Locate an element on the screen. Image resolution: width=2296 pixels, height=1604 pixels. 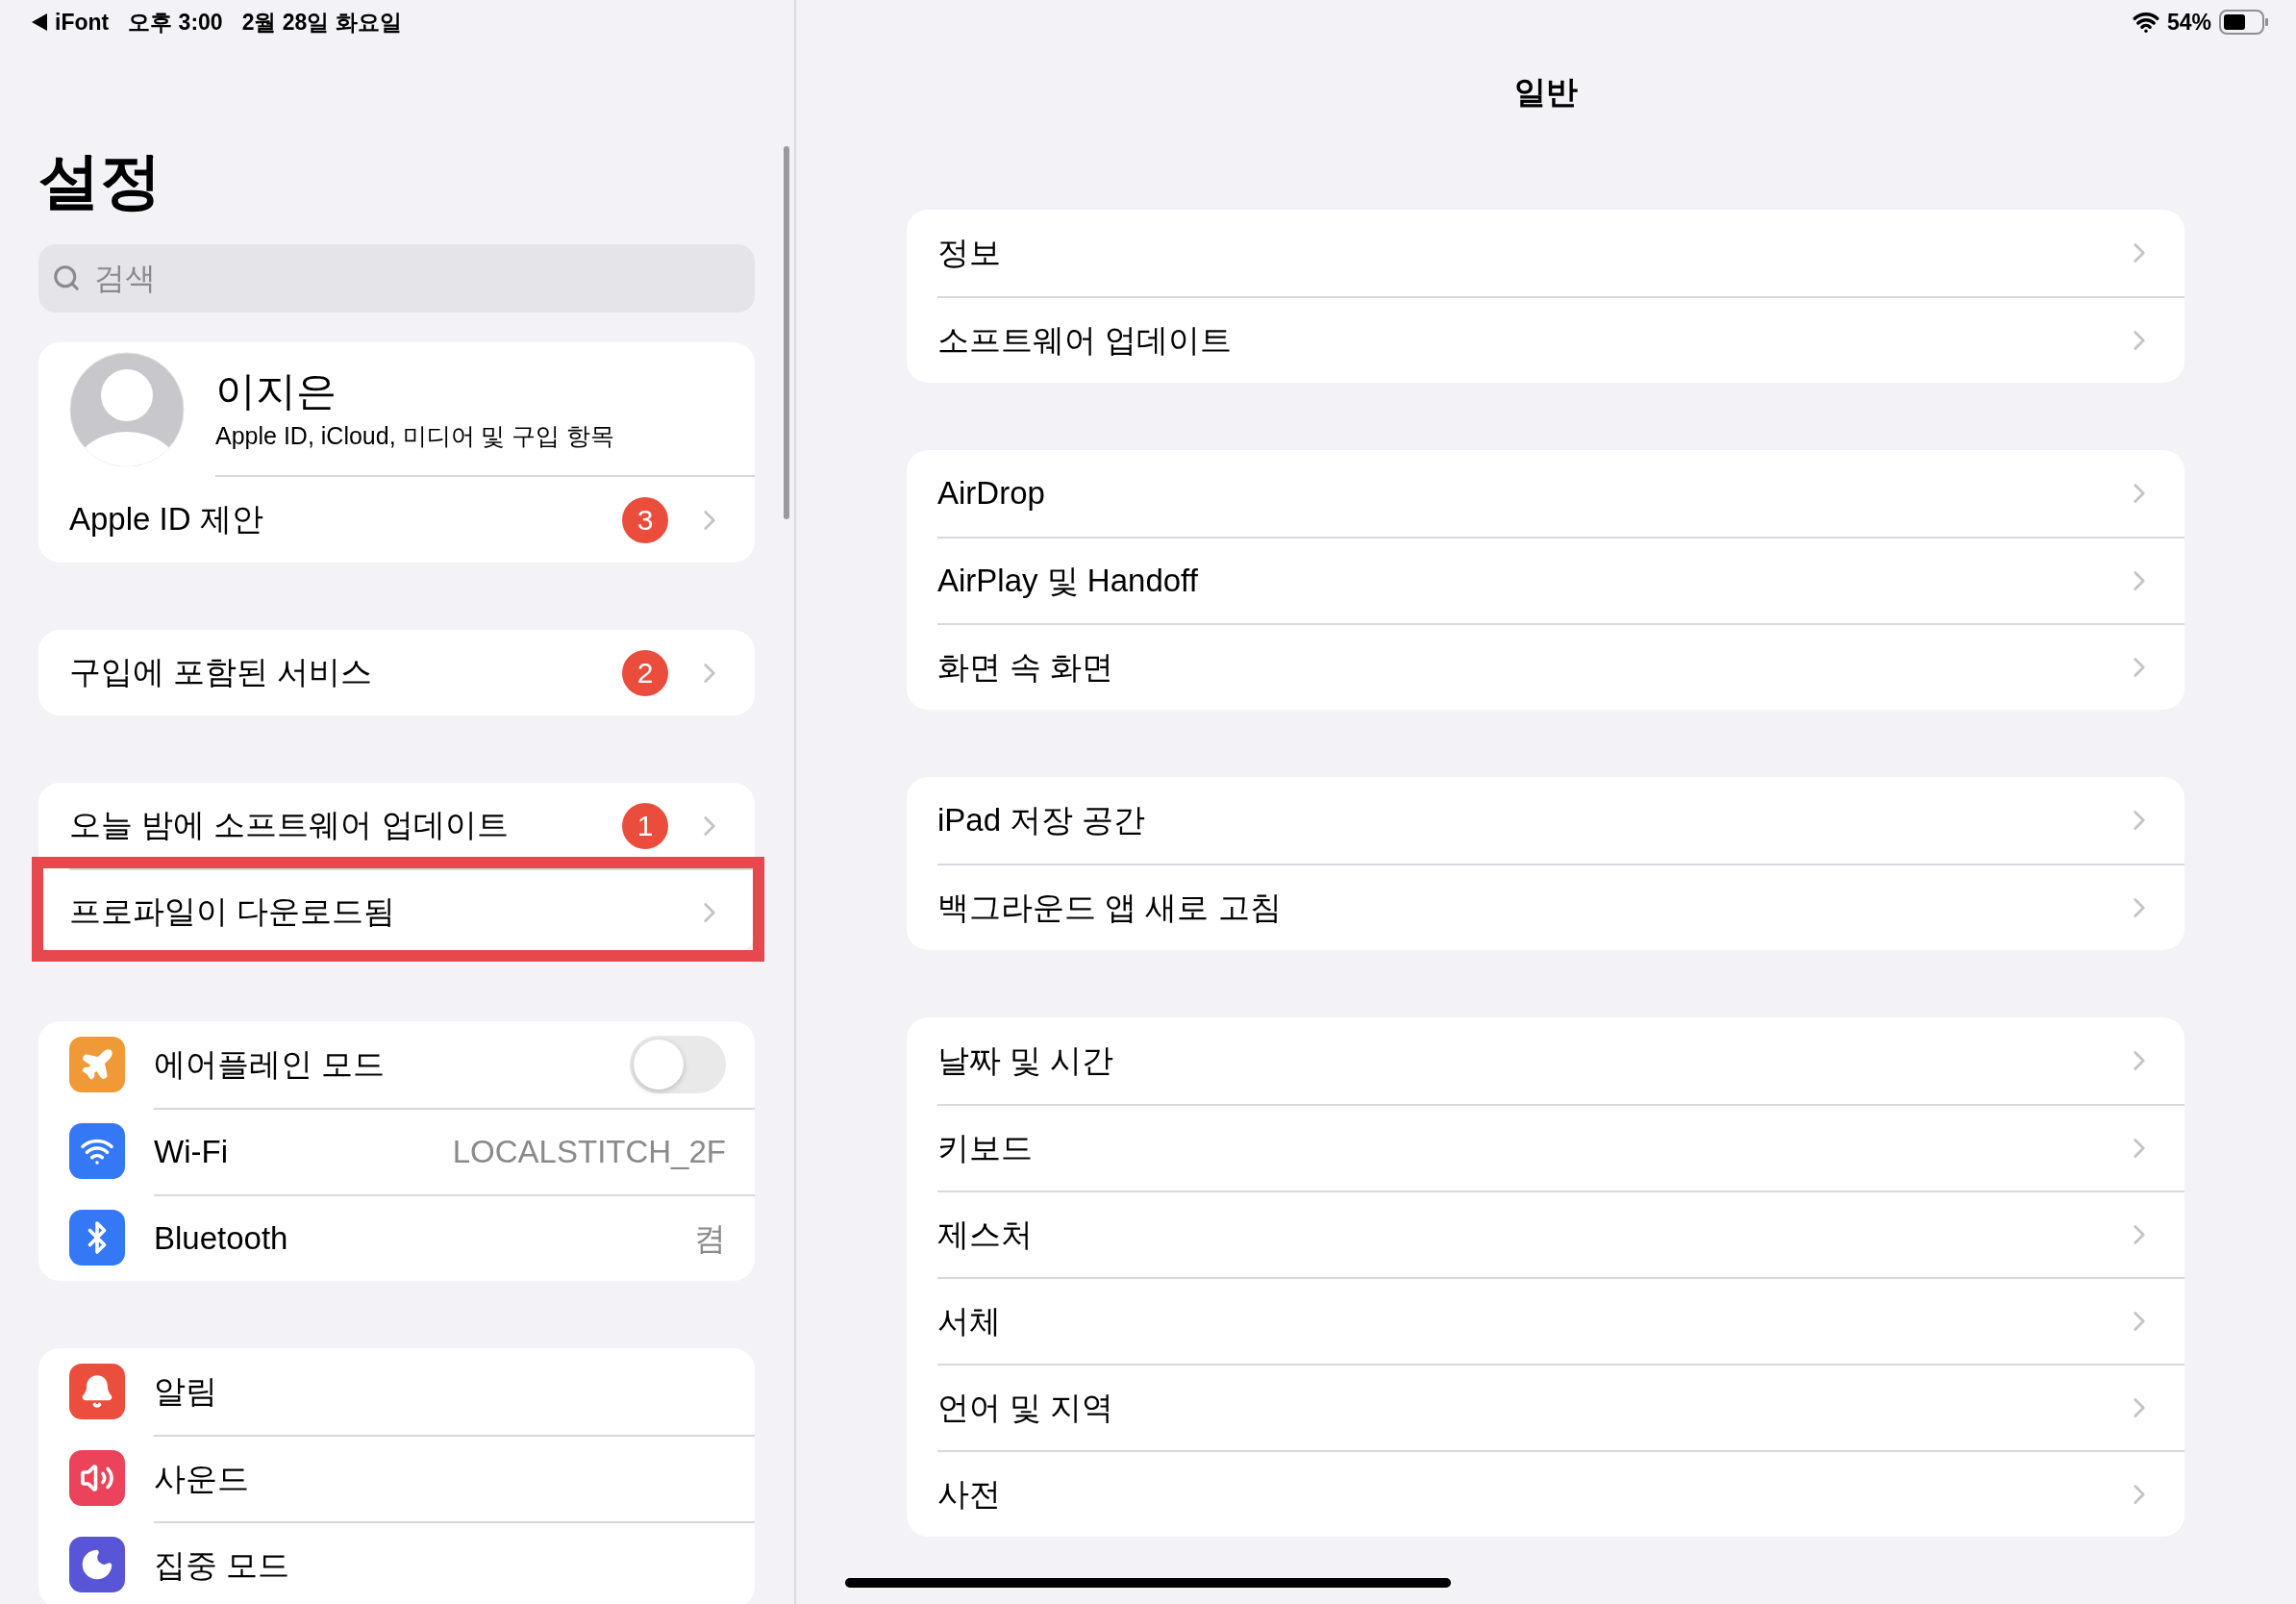
settings-row: 집중 모드 is located at coordinates (396, 1562).